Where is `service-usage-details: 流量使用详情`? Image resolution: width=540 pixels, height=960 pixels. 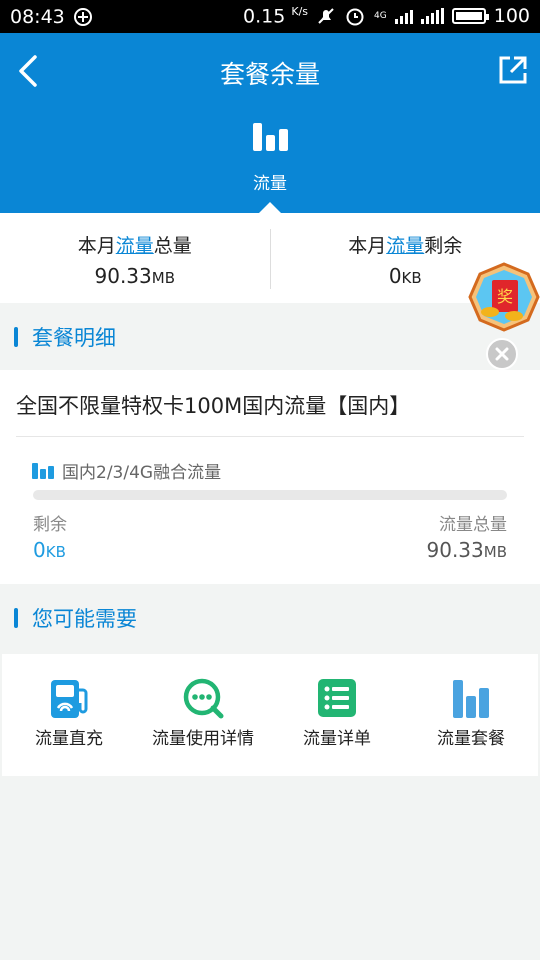 service-usage-details: 流量使用详情 is located at coordinates (203, 715).